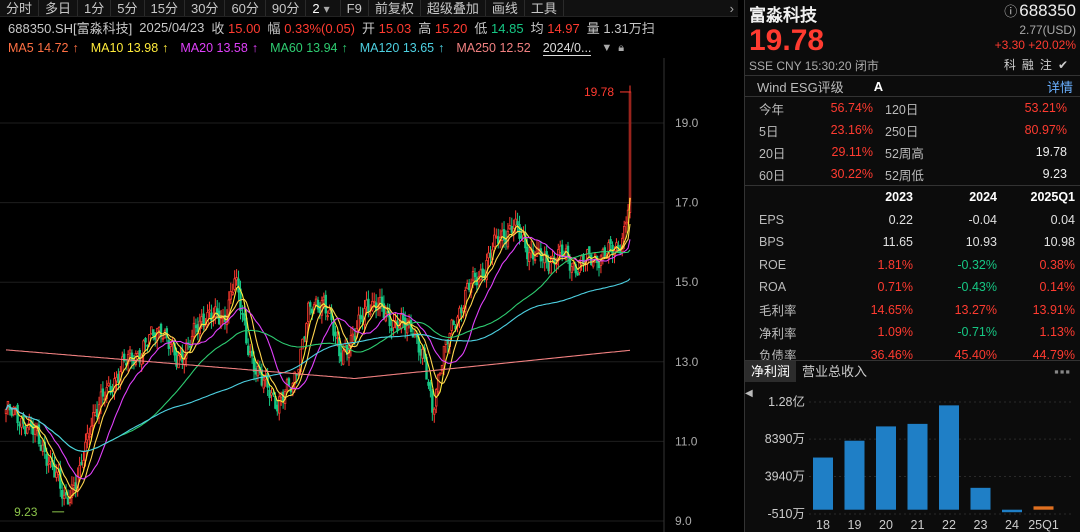  What do you see at coordinates (453, 8) in the screenshot?
I see `overlay-button: 超级叠加` at bounding box center [453, 8].